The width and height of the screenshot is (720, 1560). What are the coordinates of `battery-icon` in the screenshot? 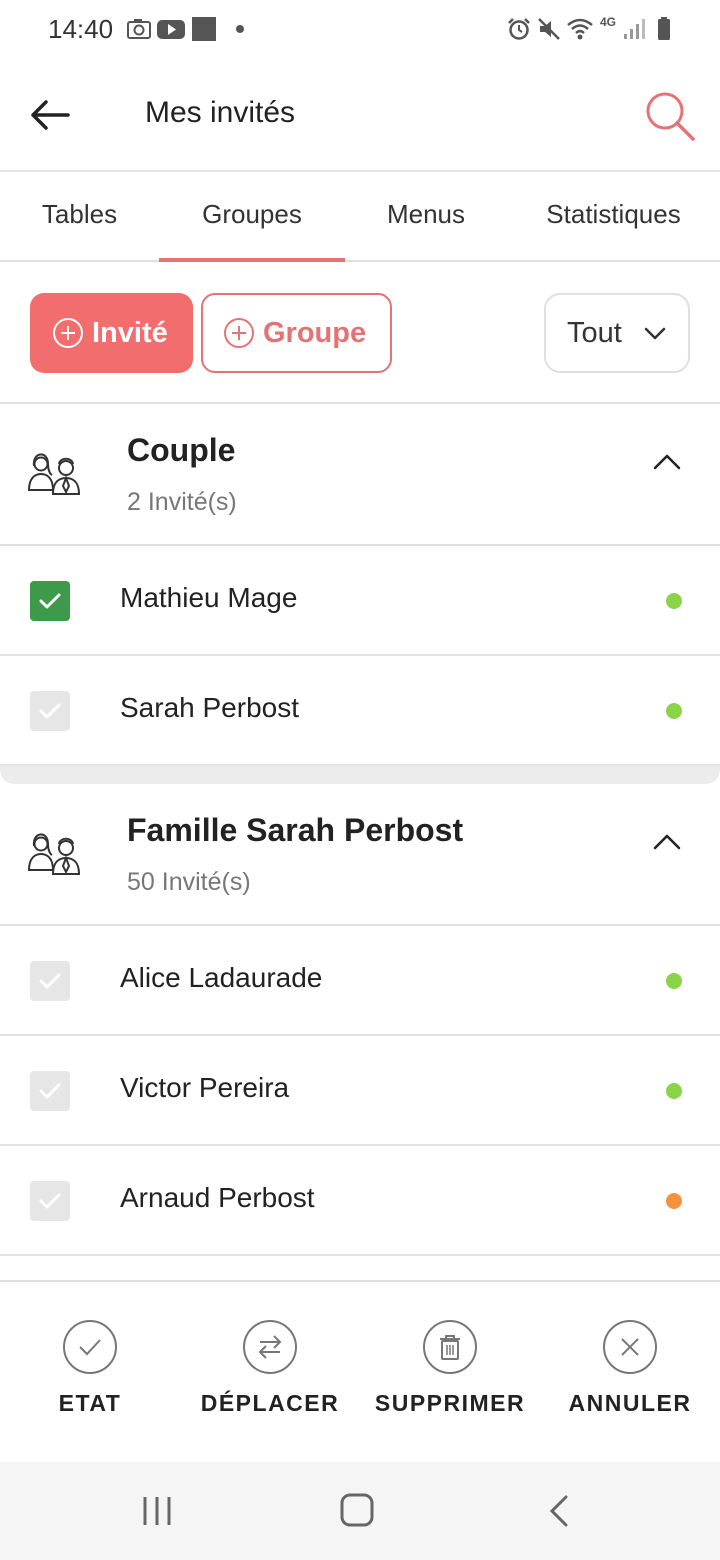 It's located at (664, 28).